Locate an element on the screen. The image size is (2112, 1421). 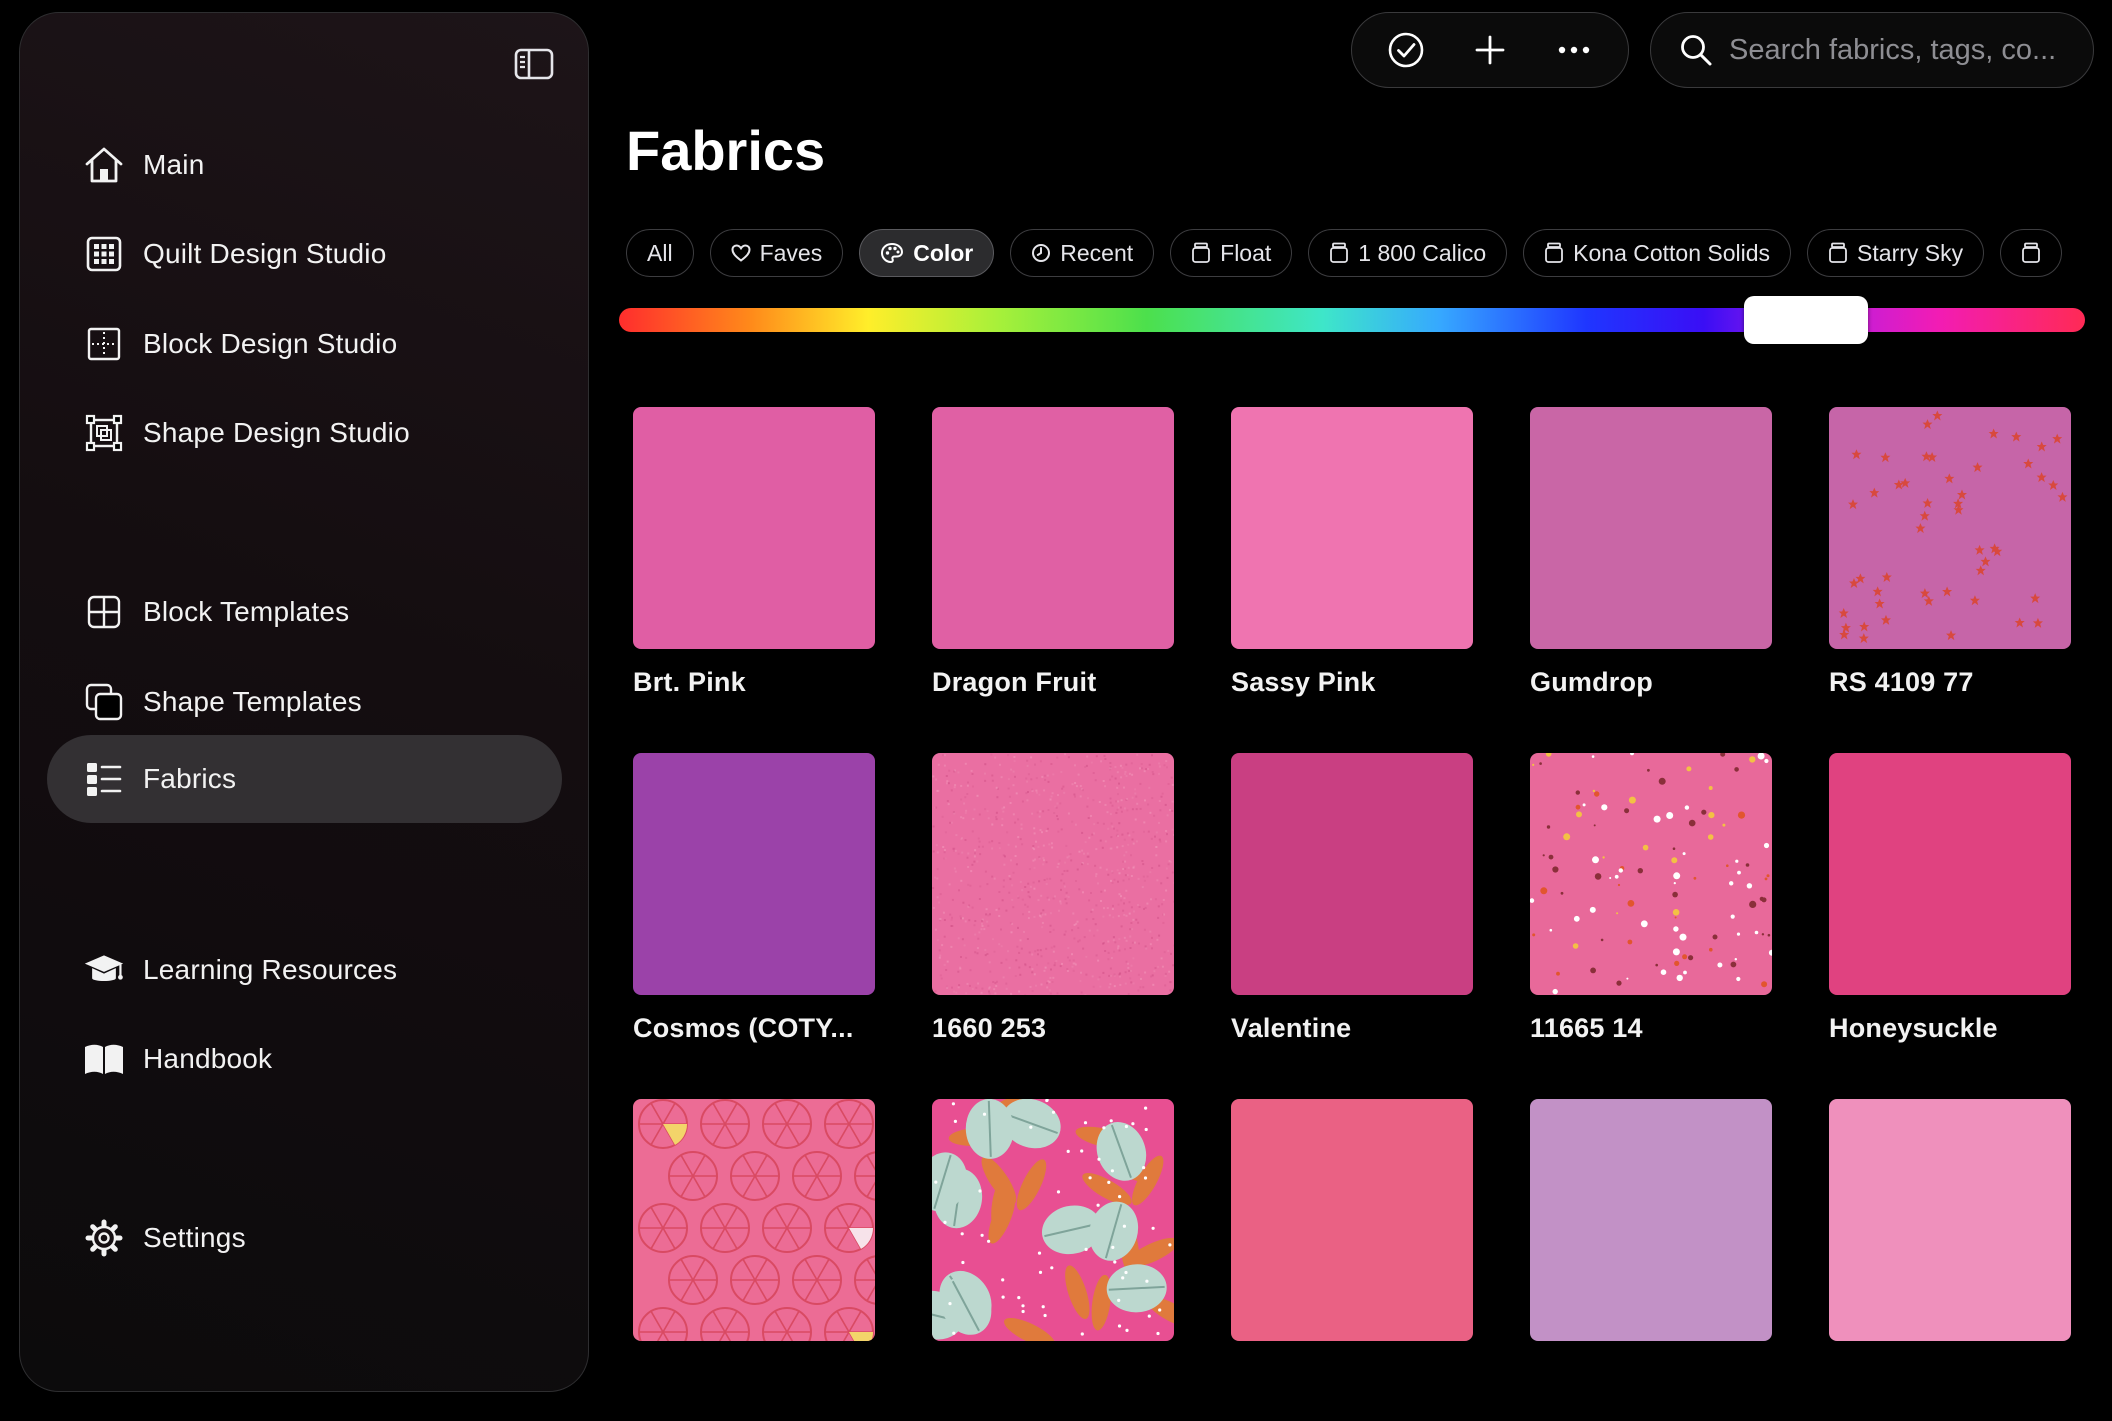
fabric-card: Brt. Pink is located at coordinates (754, 552).